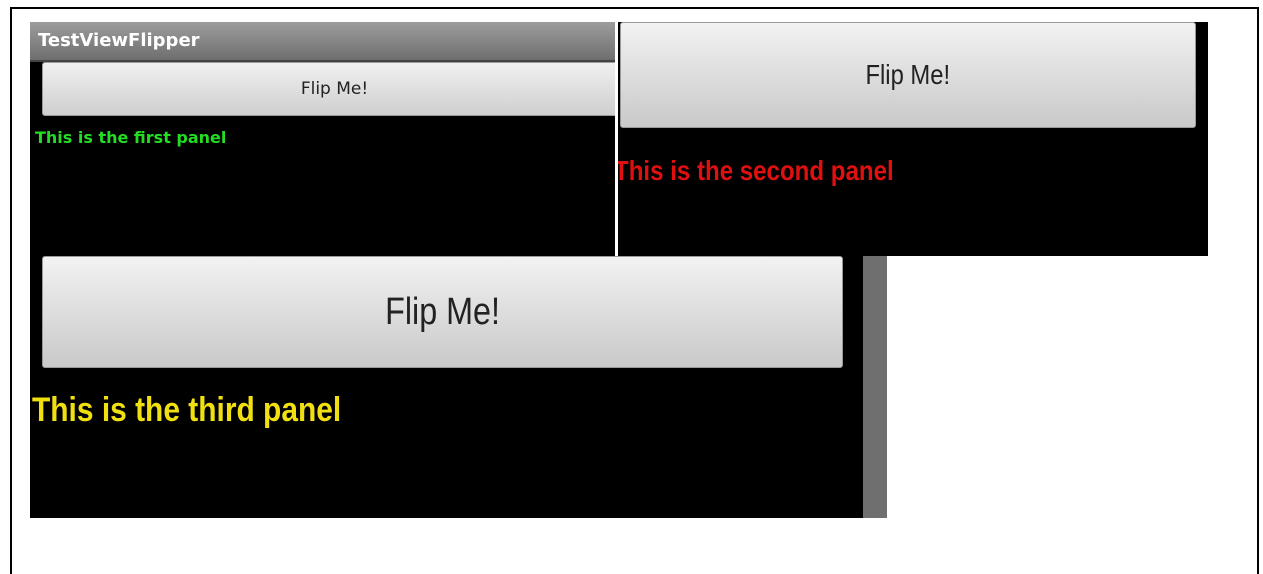  Describe the element at coordinates (119, 40) in the screenshot. I see `app-title: TestViewFlipper` at that location.